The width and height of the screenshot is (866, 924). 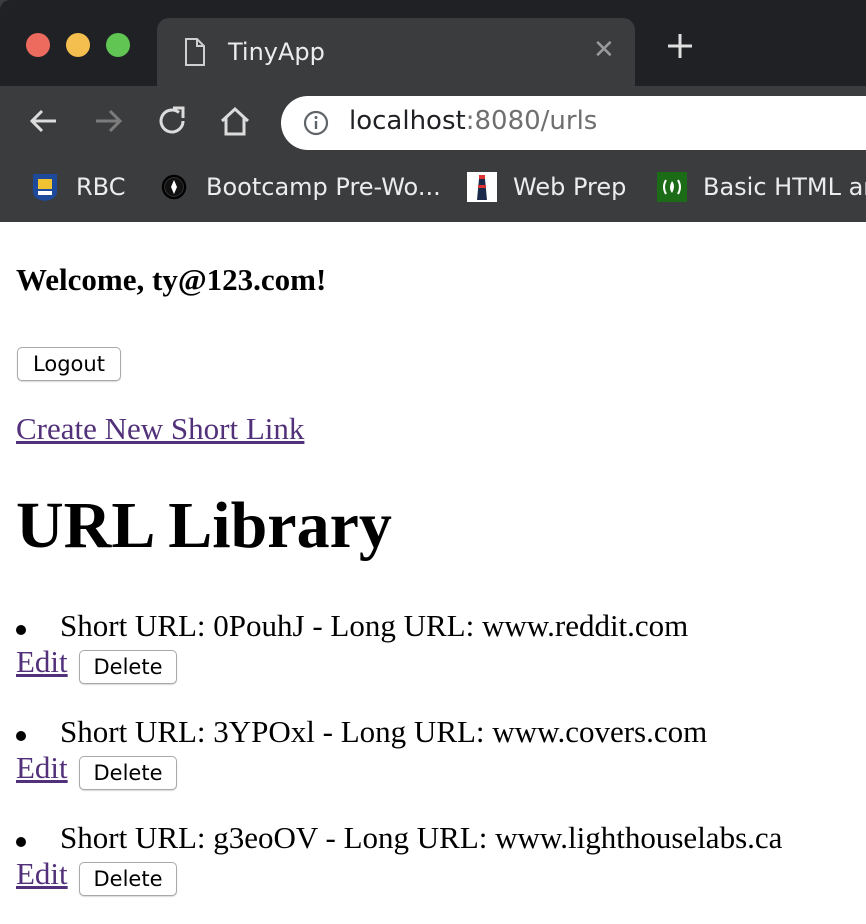 What do you see at coordinates (784, 187) in the screenshot?
I see `bookmark-label: Basic HTML ar` at bounding box center [784, 187].